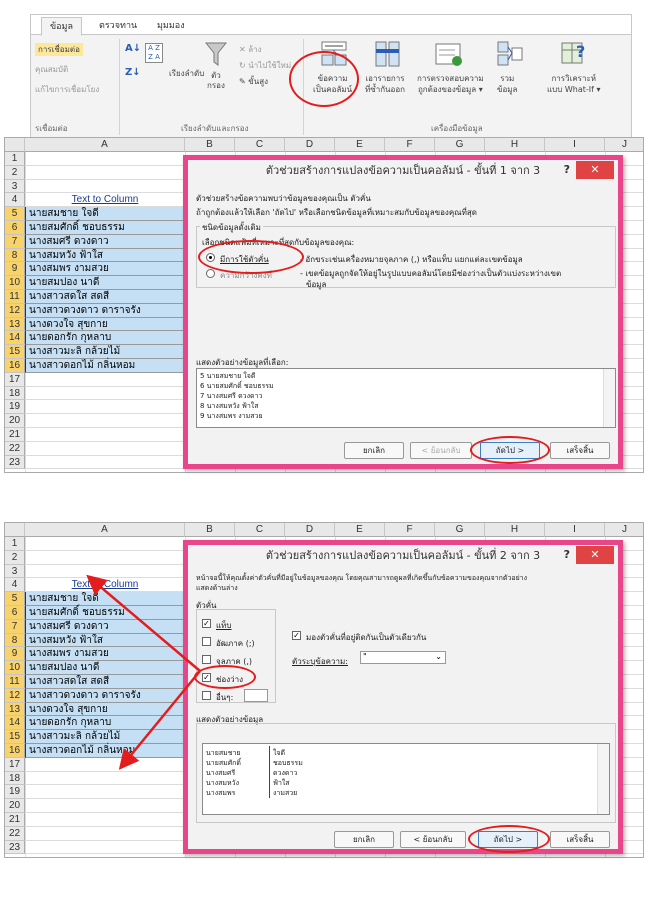  I want to click on annotation-arrows, so click(143, 672).